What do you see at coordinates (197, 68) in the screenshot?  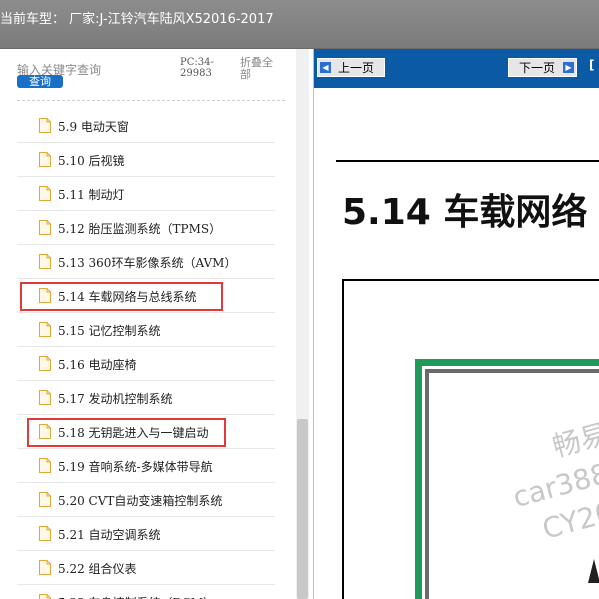 I see `document-code: PC:34-29983` at bounding box center [197, 68].